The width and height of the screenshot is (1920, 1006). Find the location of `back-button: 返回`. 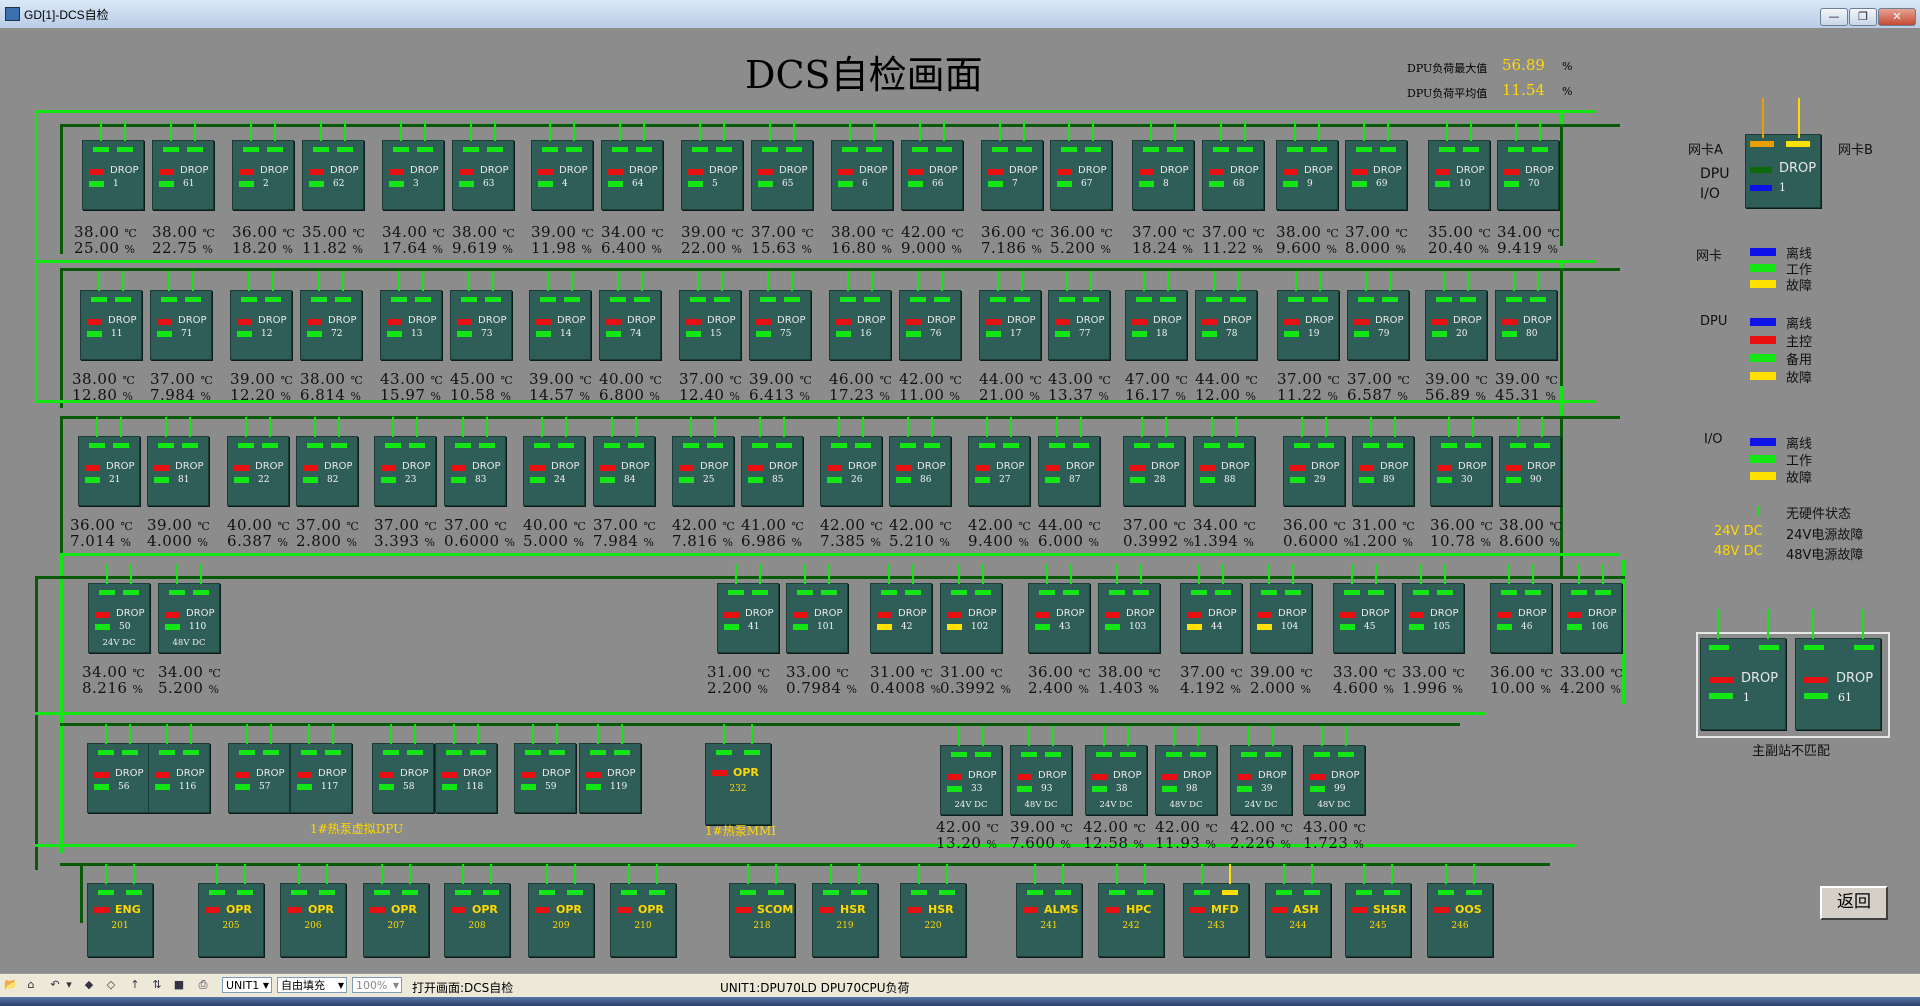

back-button: 返回 is located at coordinates (1854, 903).